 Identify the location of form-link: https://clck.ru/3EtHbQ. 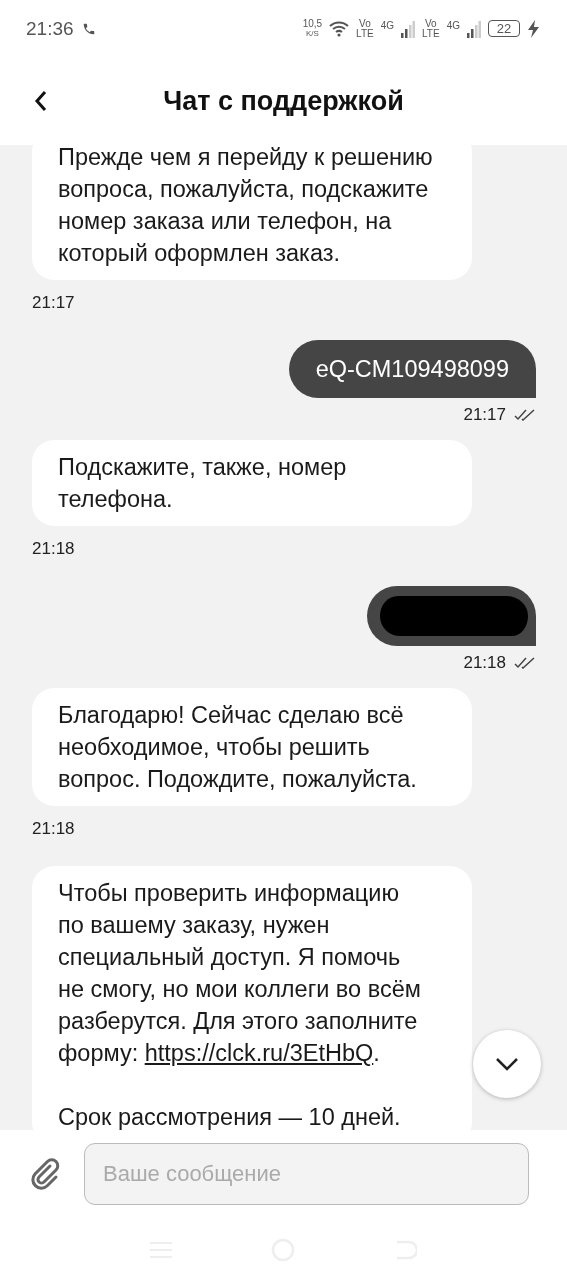
(259, 1053).